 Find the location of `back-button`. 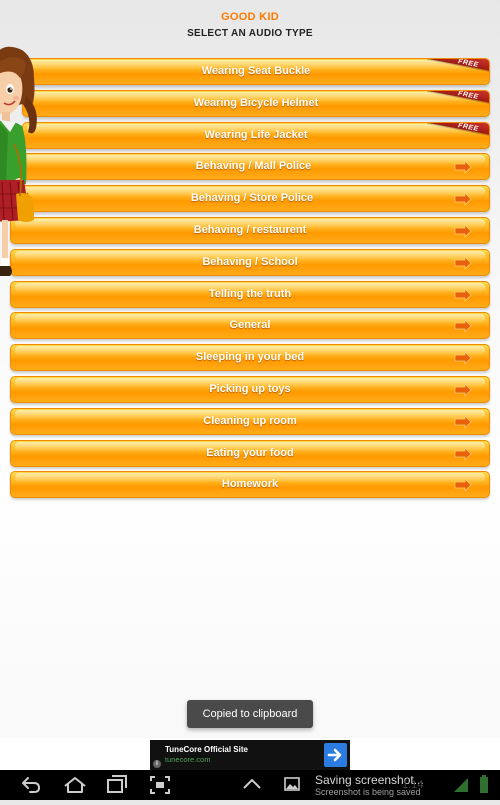

back-button is located at coordinates (30, 785).